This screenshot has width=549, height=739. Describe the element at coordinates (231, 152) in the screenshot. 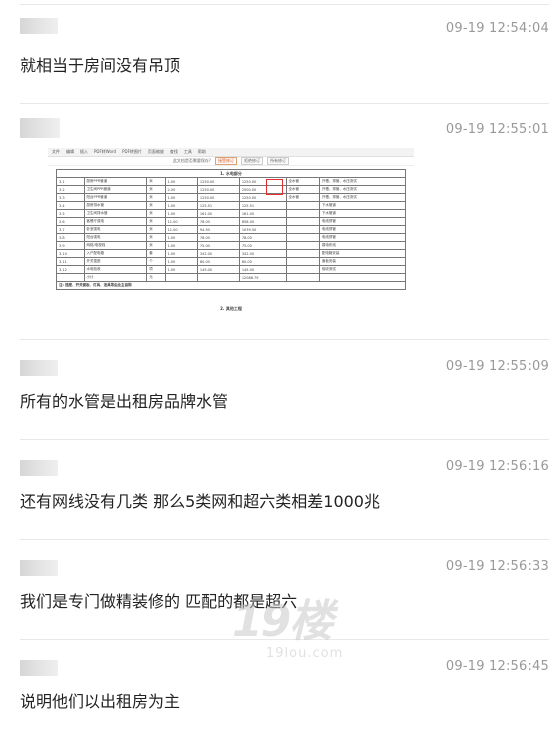

I see `screenshot-toolbar: 文件 编辑 插入 PDF转Word PDF转图片 页面缩放 查找 工具 帮助` at that location.